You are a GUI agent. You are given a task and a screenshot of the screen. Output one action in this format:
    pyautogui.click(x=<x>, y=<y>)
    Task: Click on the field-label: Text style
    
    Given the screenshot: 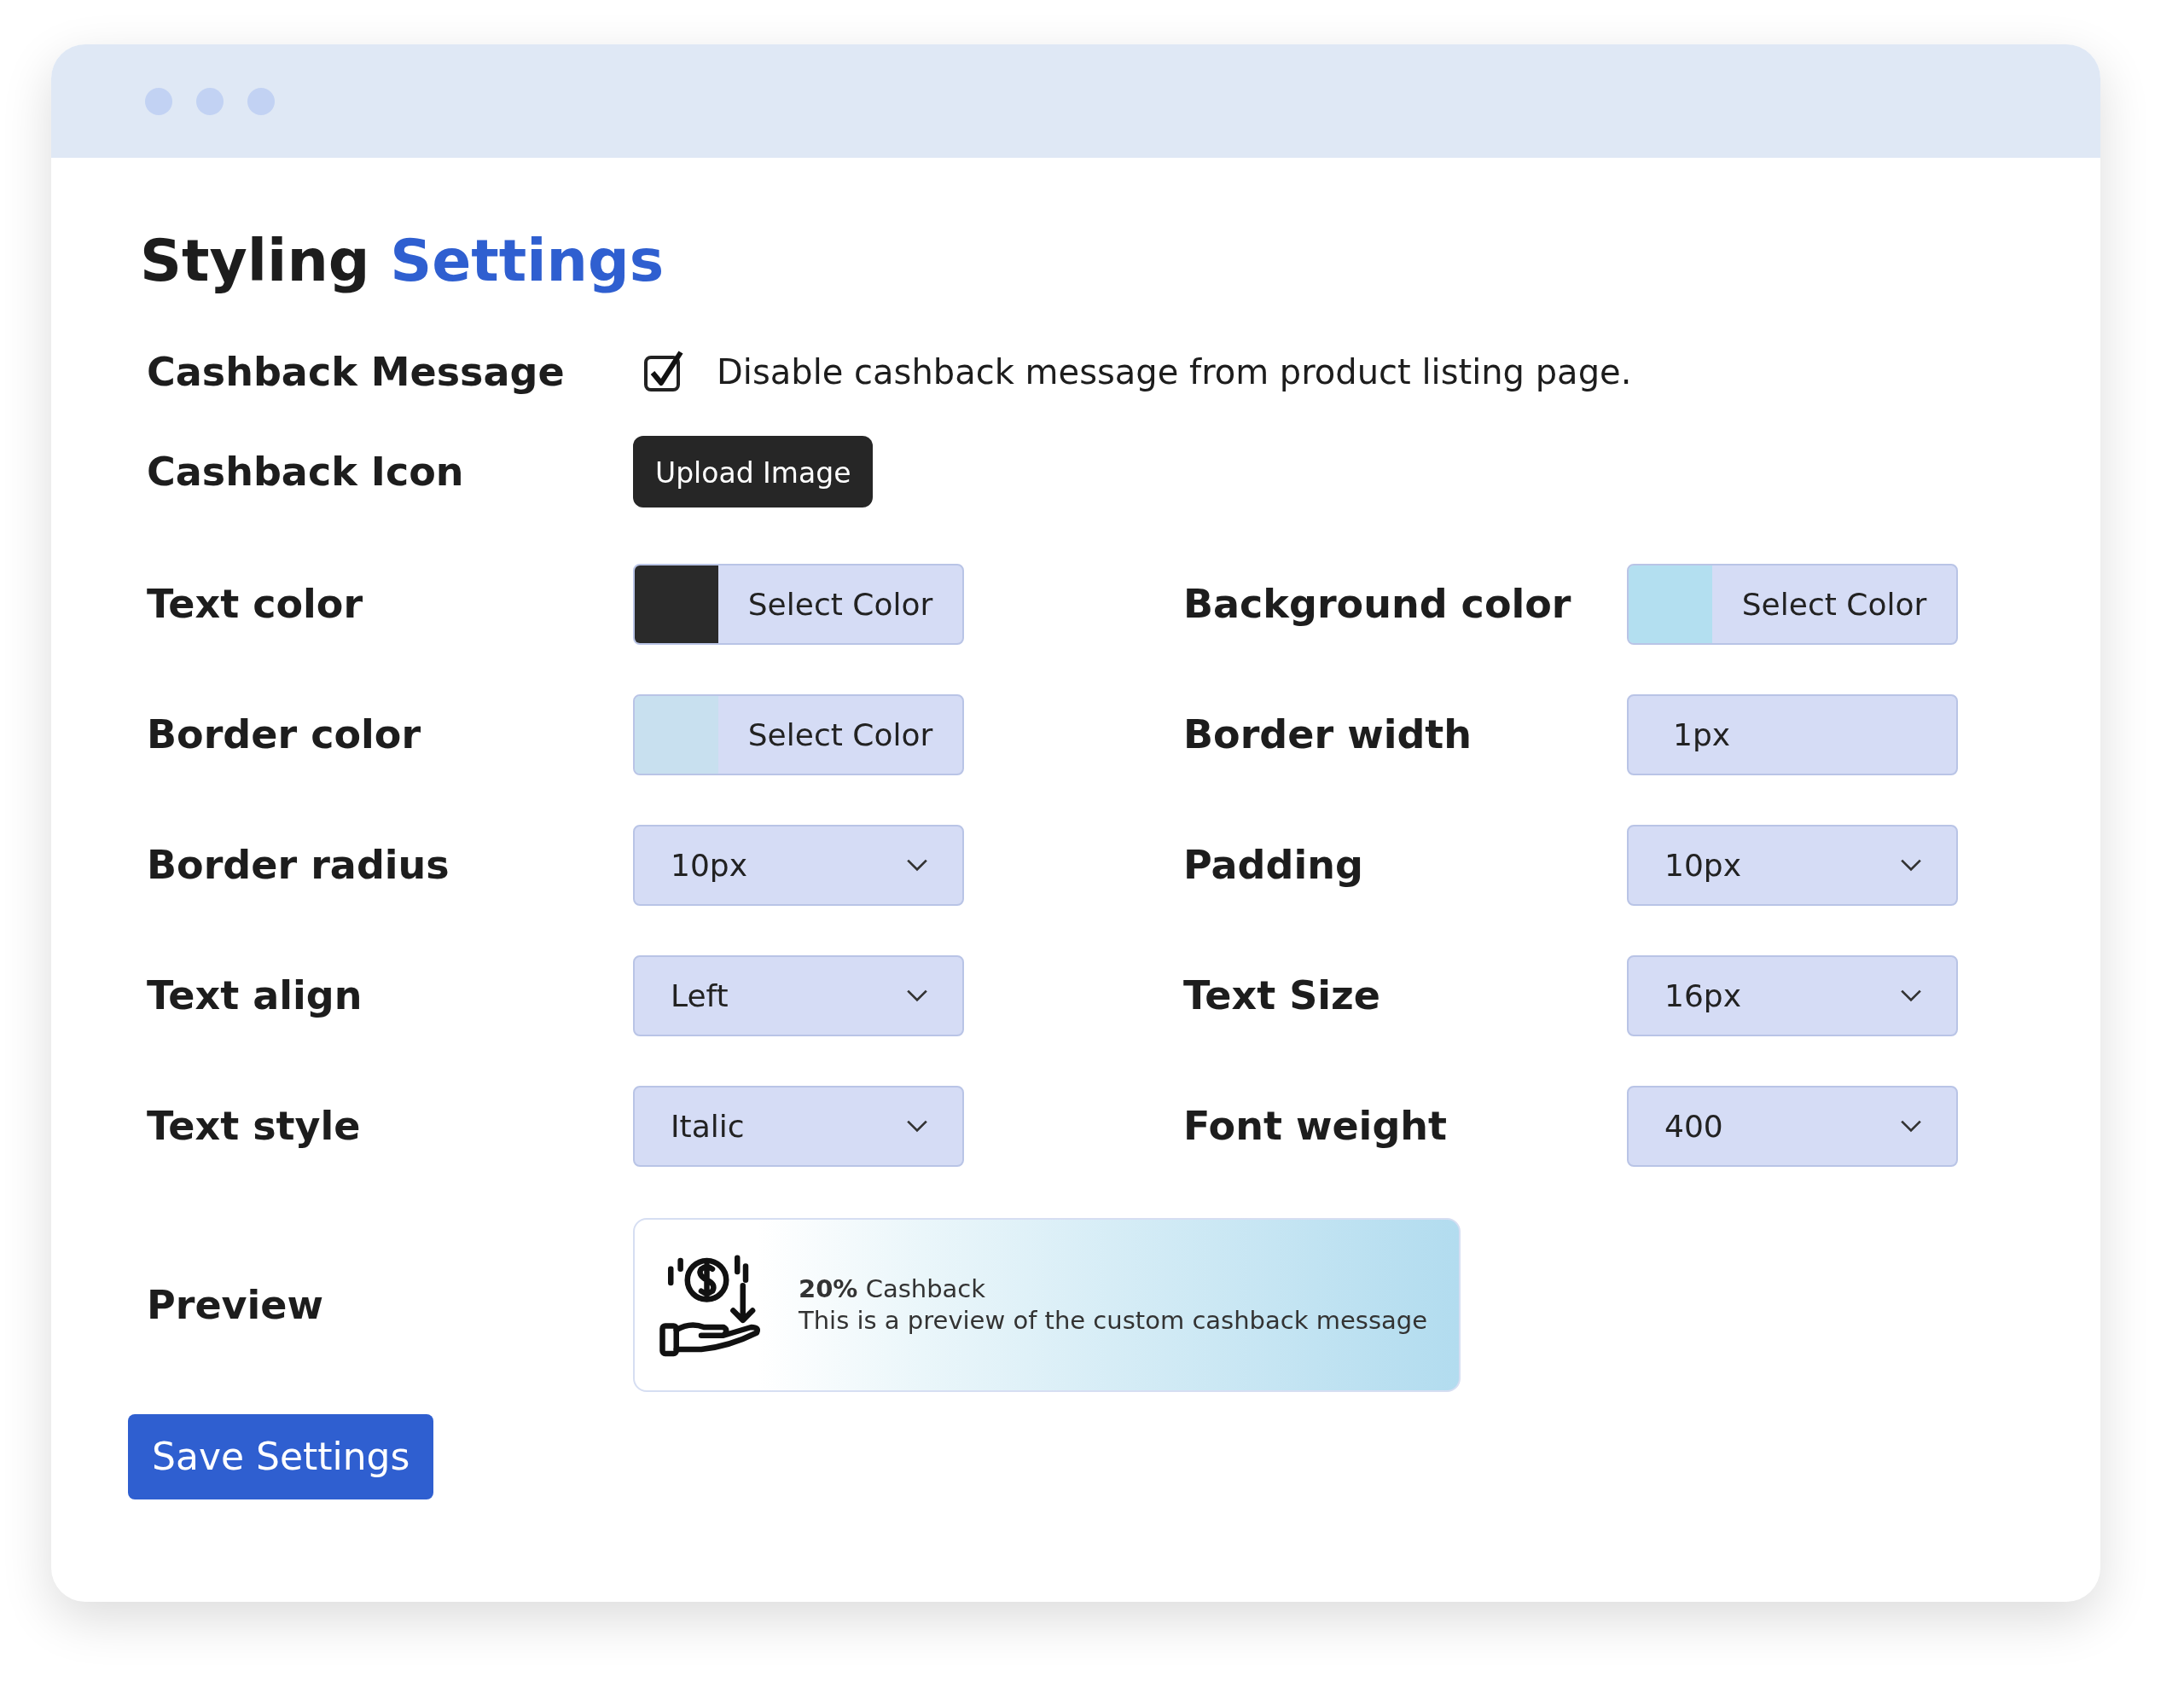 What is the action you would take?
    pyautogui.click(x=255, y=1126)
    